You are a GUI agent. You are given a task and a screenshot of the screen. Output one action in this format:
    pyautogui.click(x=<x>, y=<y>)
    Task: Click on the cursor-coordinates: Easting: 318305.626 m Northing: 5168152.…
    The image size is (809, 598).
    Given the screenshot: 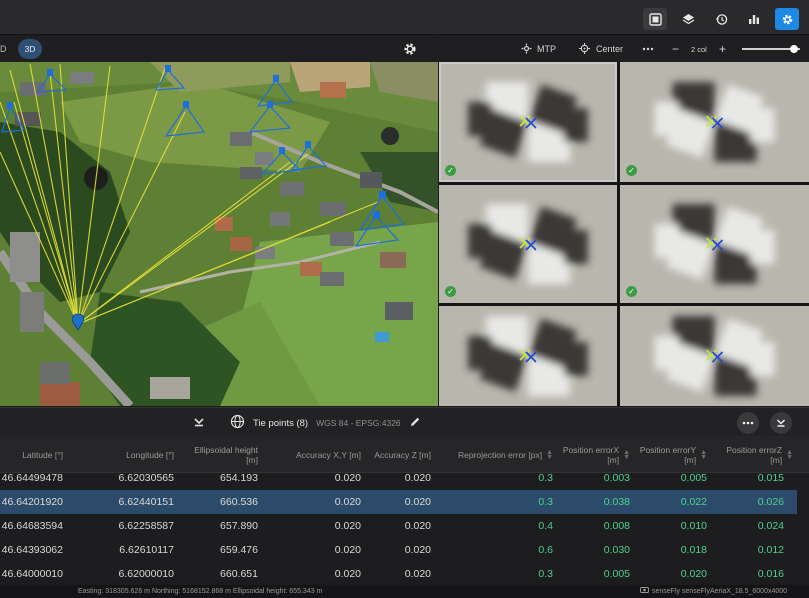 What is the action you would take?
    pyautogui.click(x=200, y=591)
    